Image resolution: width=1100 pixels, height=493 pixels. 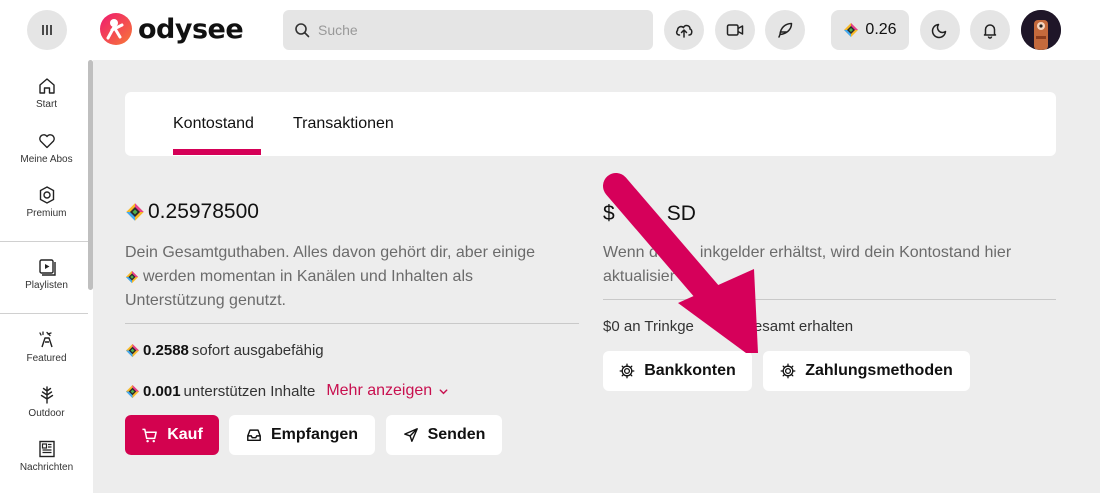 I want to click on wallet-balance-button: 0.26, so click(x=870, y=30).